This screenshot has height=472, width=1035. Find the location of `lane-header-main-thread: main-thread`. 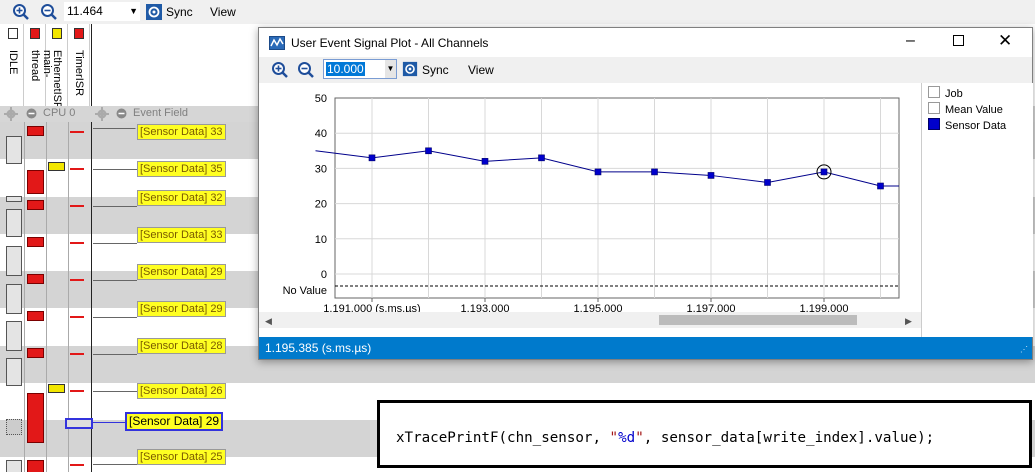

lane-header-main-thread: main-thread is located at coordinates (39, 65).